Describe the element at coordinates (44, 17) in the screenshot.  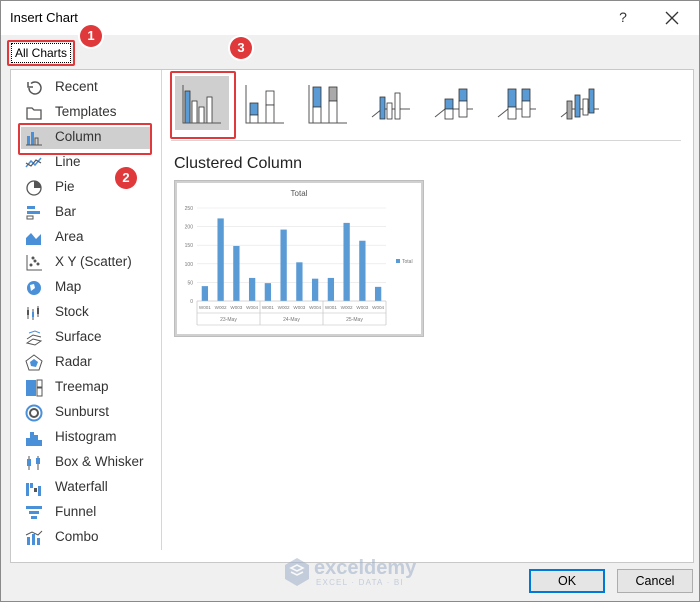
I see `dialog-title: Insert Chart` at that location.